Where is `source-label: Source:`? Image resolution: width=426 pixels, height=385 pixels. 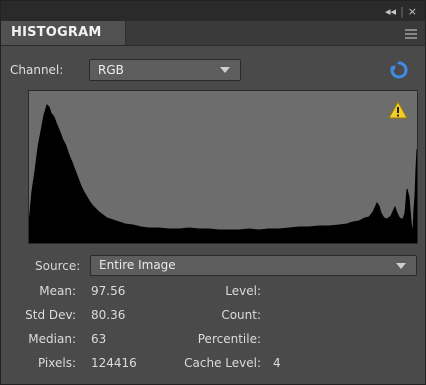 source-label: Source: is located at coordinates (58, 266).